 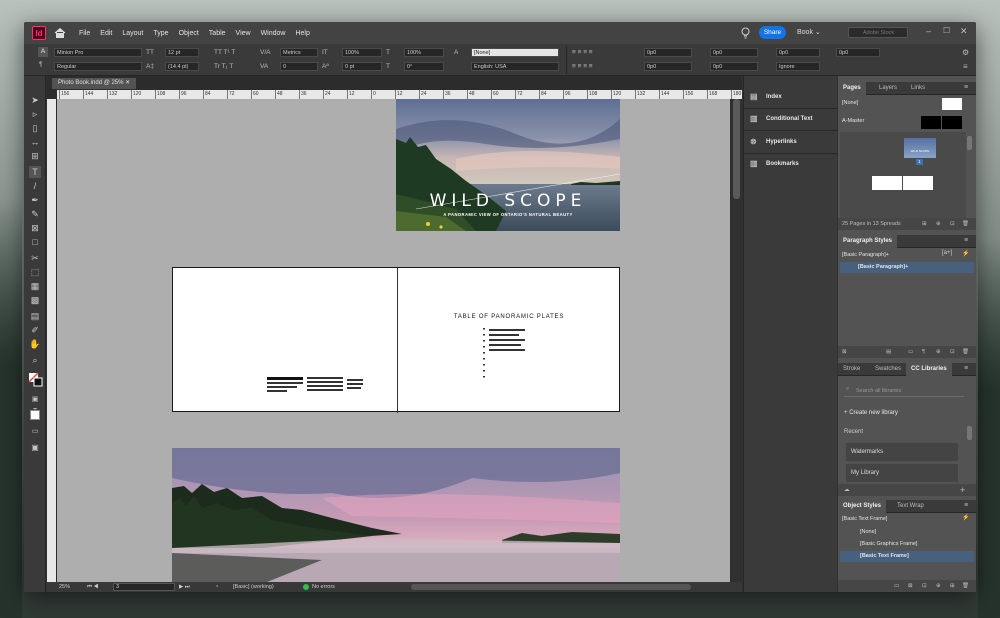 What do you see at coordinates (35, 128) in the screenshot?
I see `page-tool-icon: ▯` at bounding box center [35, 128].